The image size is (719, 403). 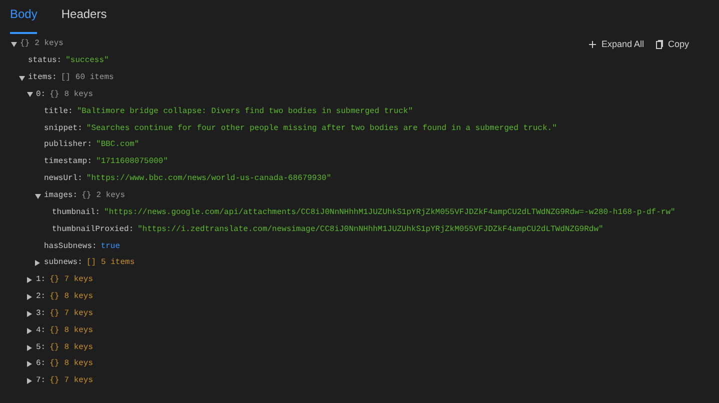 What do you see at coordinates (42, 78) in the screenshot?
I see `json-key: items:` at bounding box center [42, 78].